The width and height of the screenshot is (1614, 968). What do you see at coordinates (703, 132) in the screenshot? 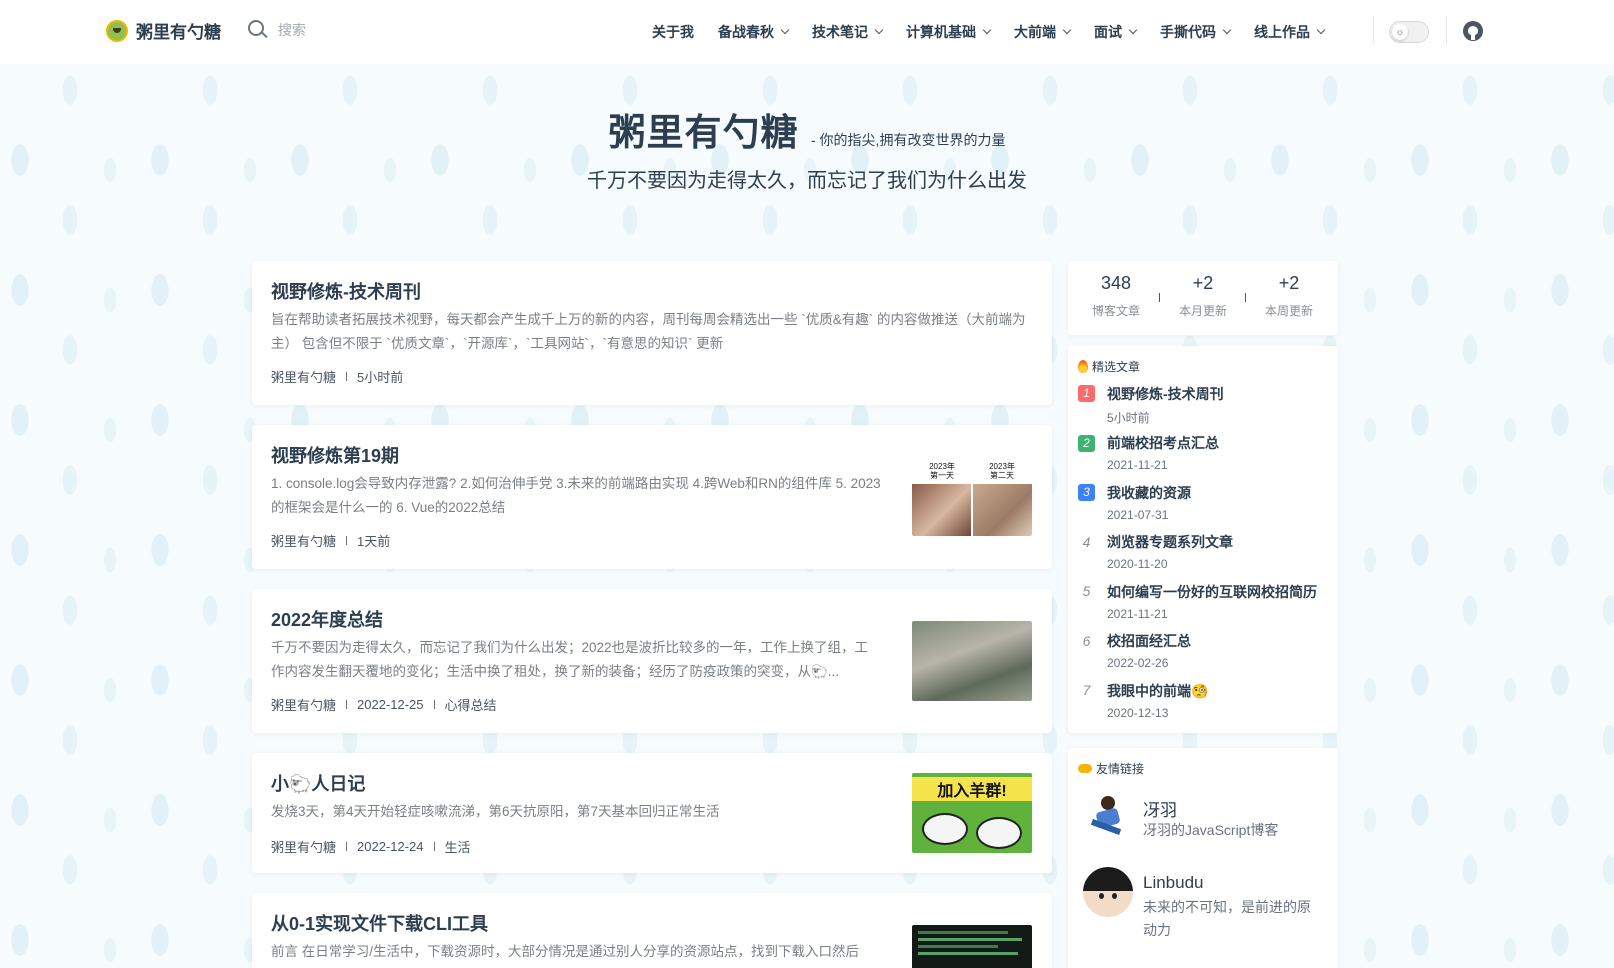
I see `hero-title: 粥里有勺糖` at bounding box center [703, 132].